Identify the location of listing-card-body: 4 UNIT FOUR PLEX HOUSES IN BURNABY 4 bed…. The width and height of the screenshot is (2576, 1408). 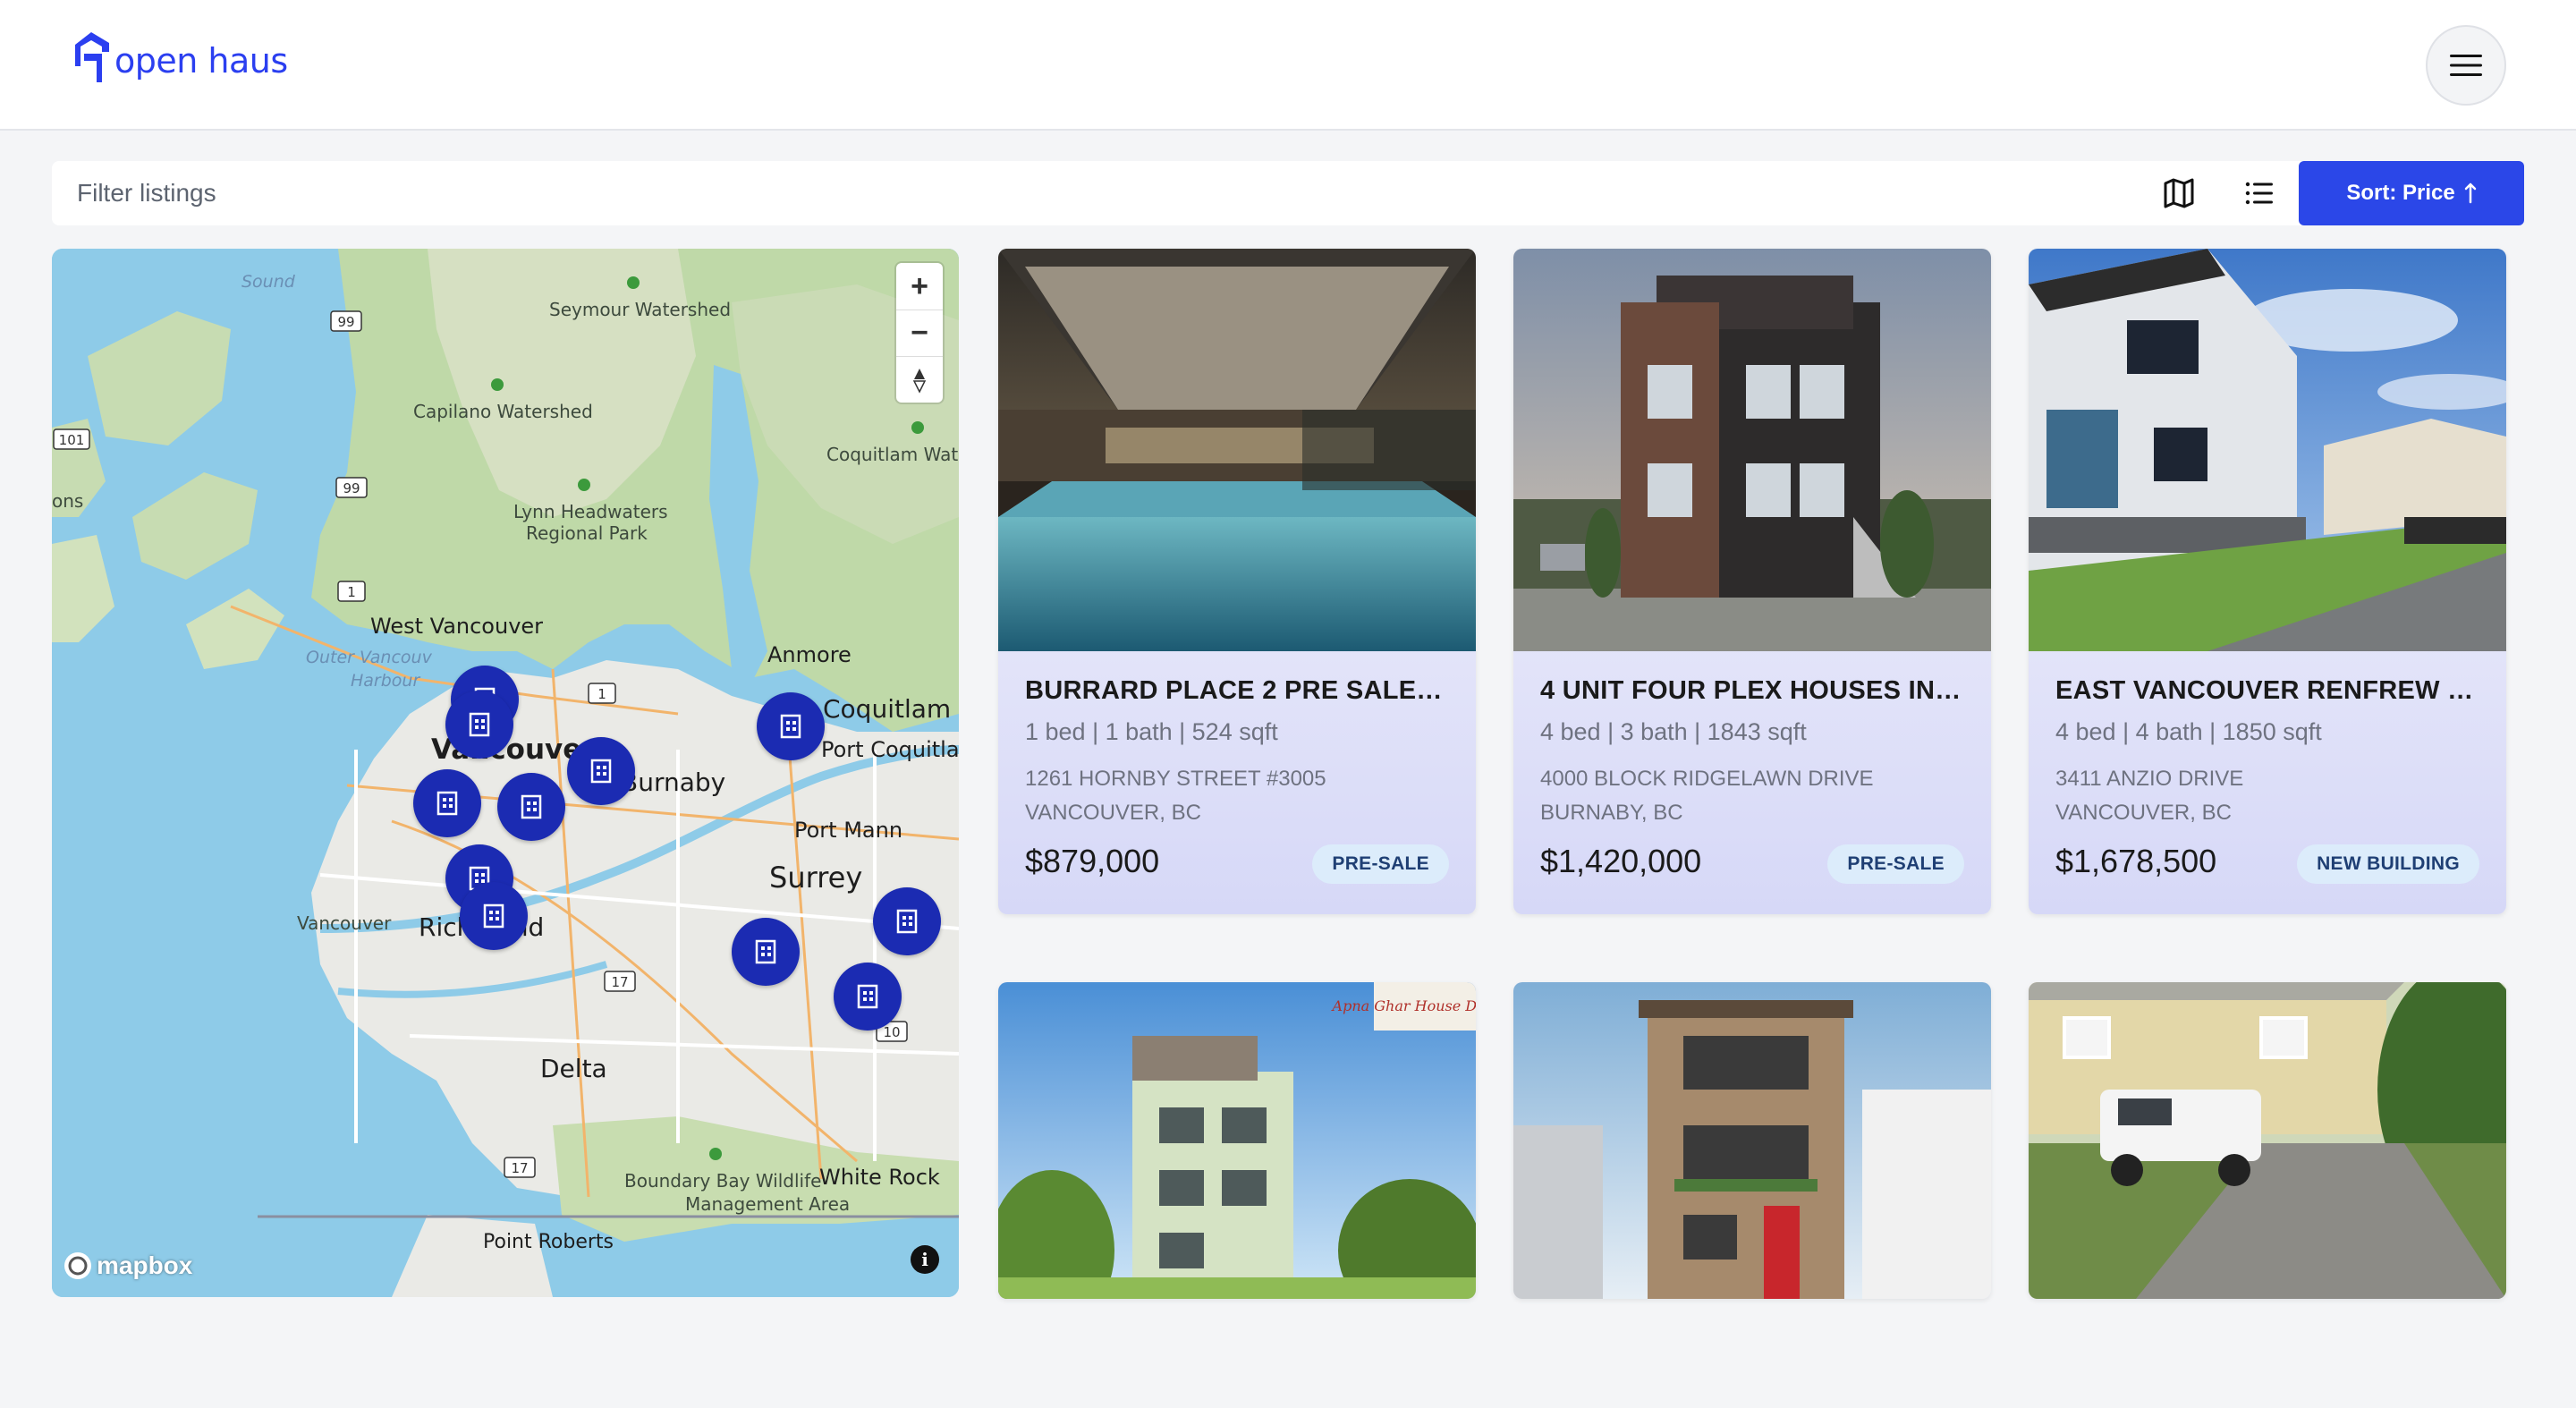
(1752, 782).